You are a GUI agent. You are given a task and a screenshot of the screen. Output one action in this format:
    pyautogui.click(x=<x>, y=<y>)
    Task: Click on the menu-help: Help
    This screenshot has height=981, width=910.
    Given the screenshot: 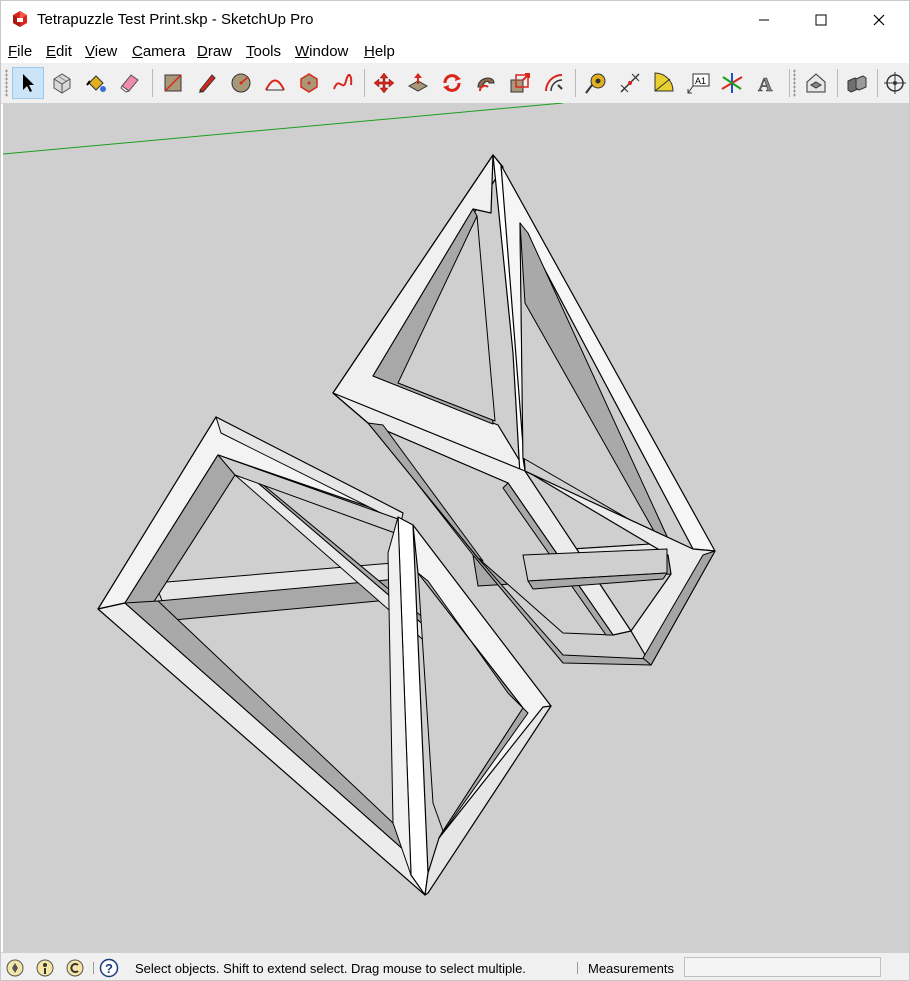 What is the action you would take?
    pyautogui.click(x=379, y=51)
    